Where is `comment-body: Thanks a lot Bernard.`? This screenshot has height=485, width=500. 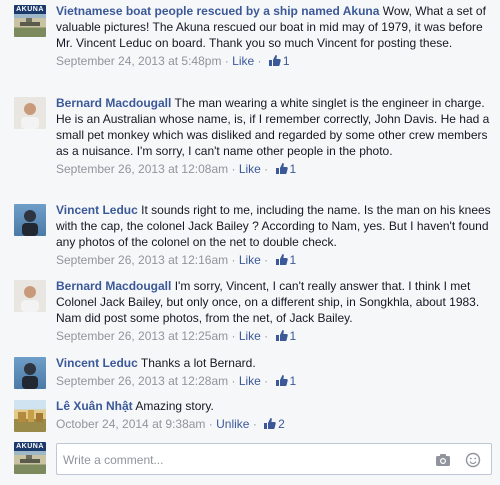 comment-body: Thanks a lot Bernard. is located at coordinates (198, 363).